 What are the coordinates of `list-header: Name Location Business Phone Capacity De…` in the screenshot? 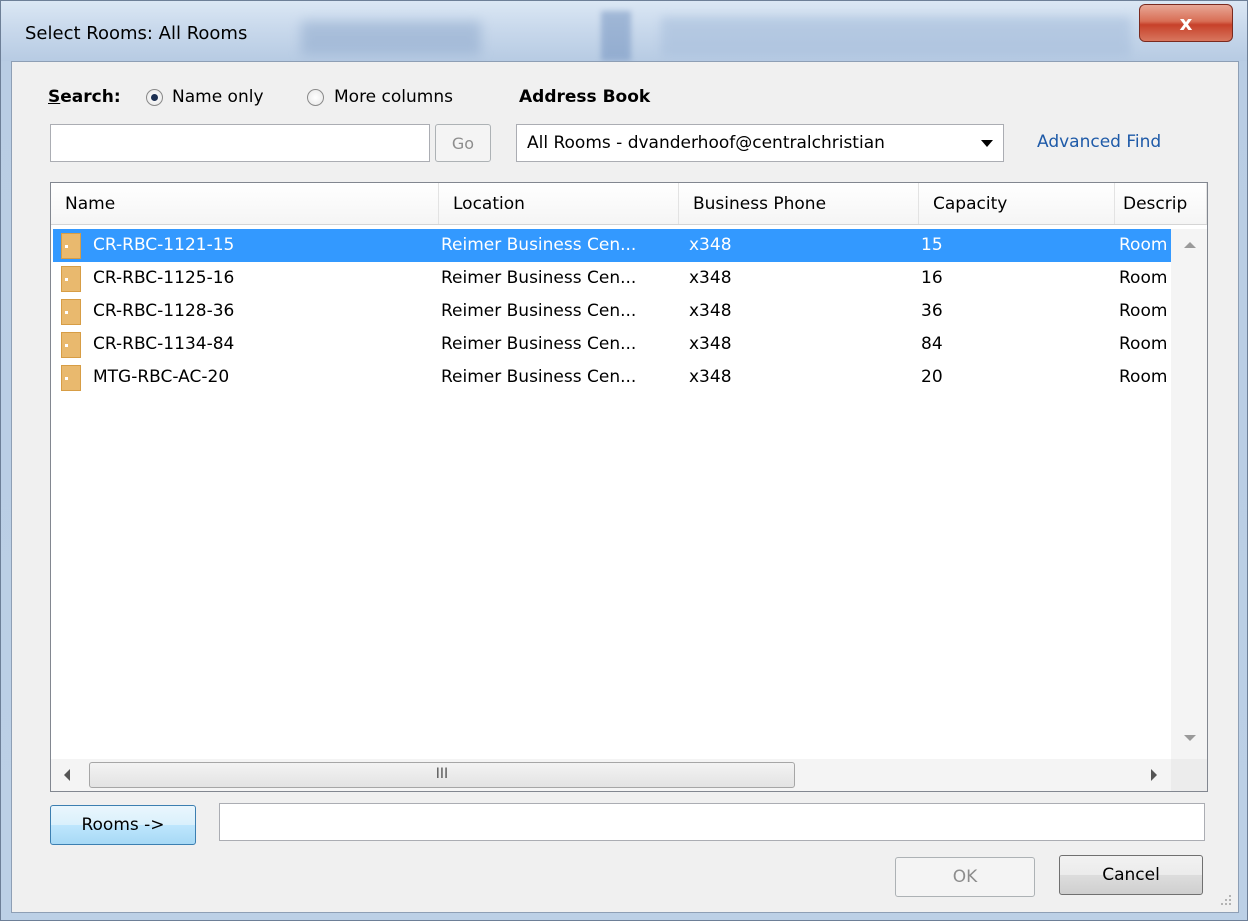 It's located at (629, 204).